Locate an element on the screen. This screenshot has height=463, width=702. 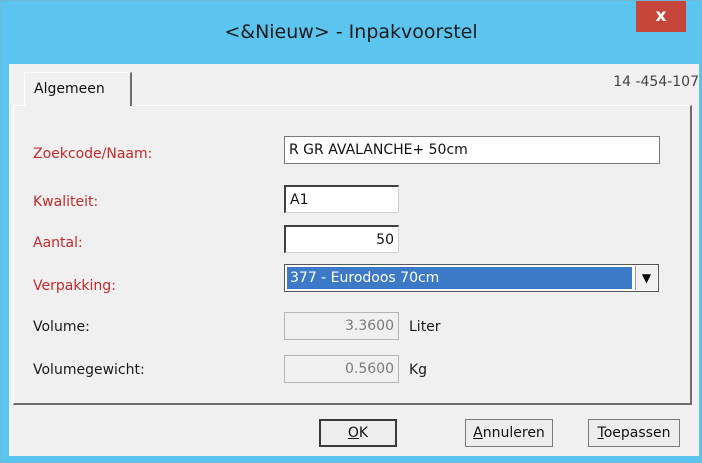
volumegewicht-label: Volumegewicht: is located at coordinates (89, 370).